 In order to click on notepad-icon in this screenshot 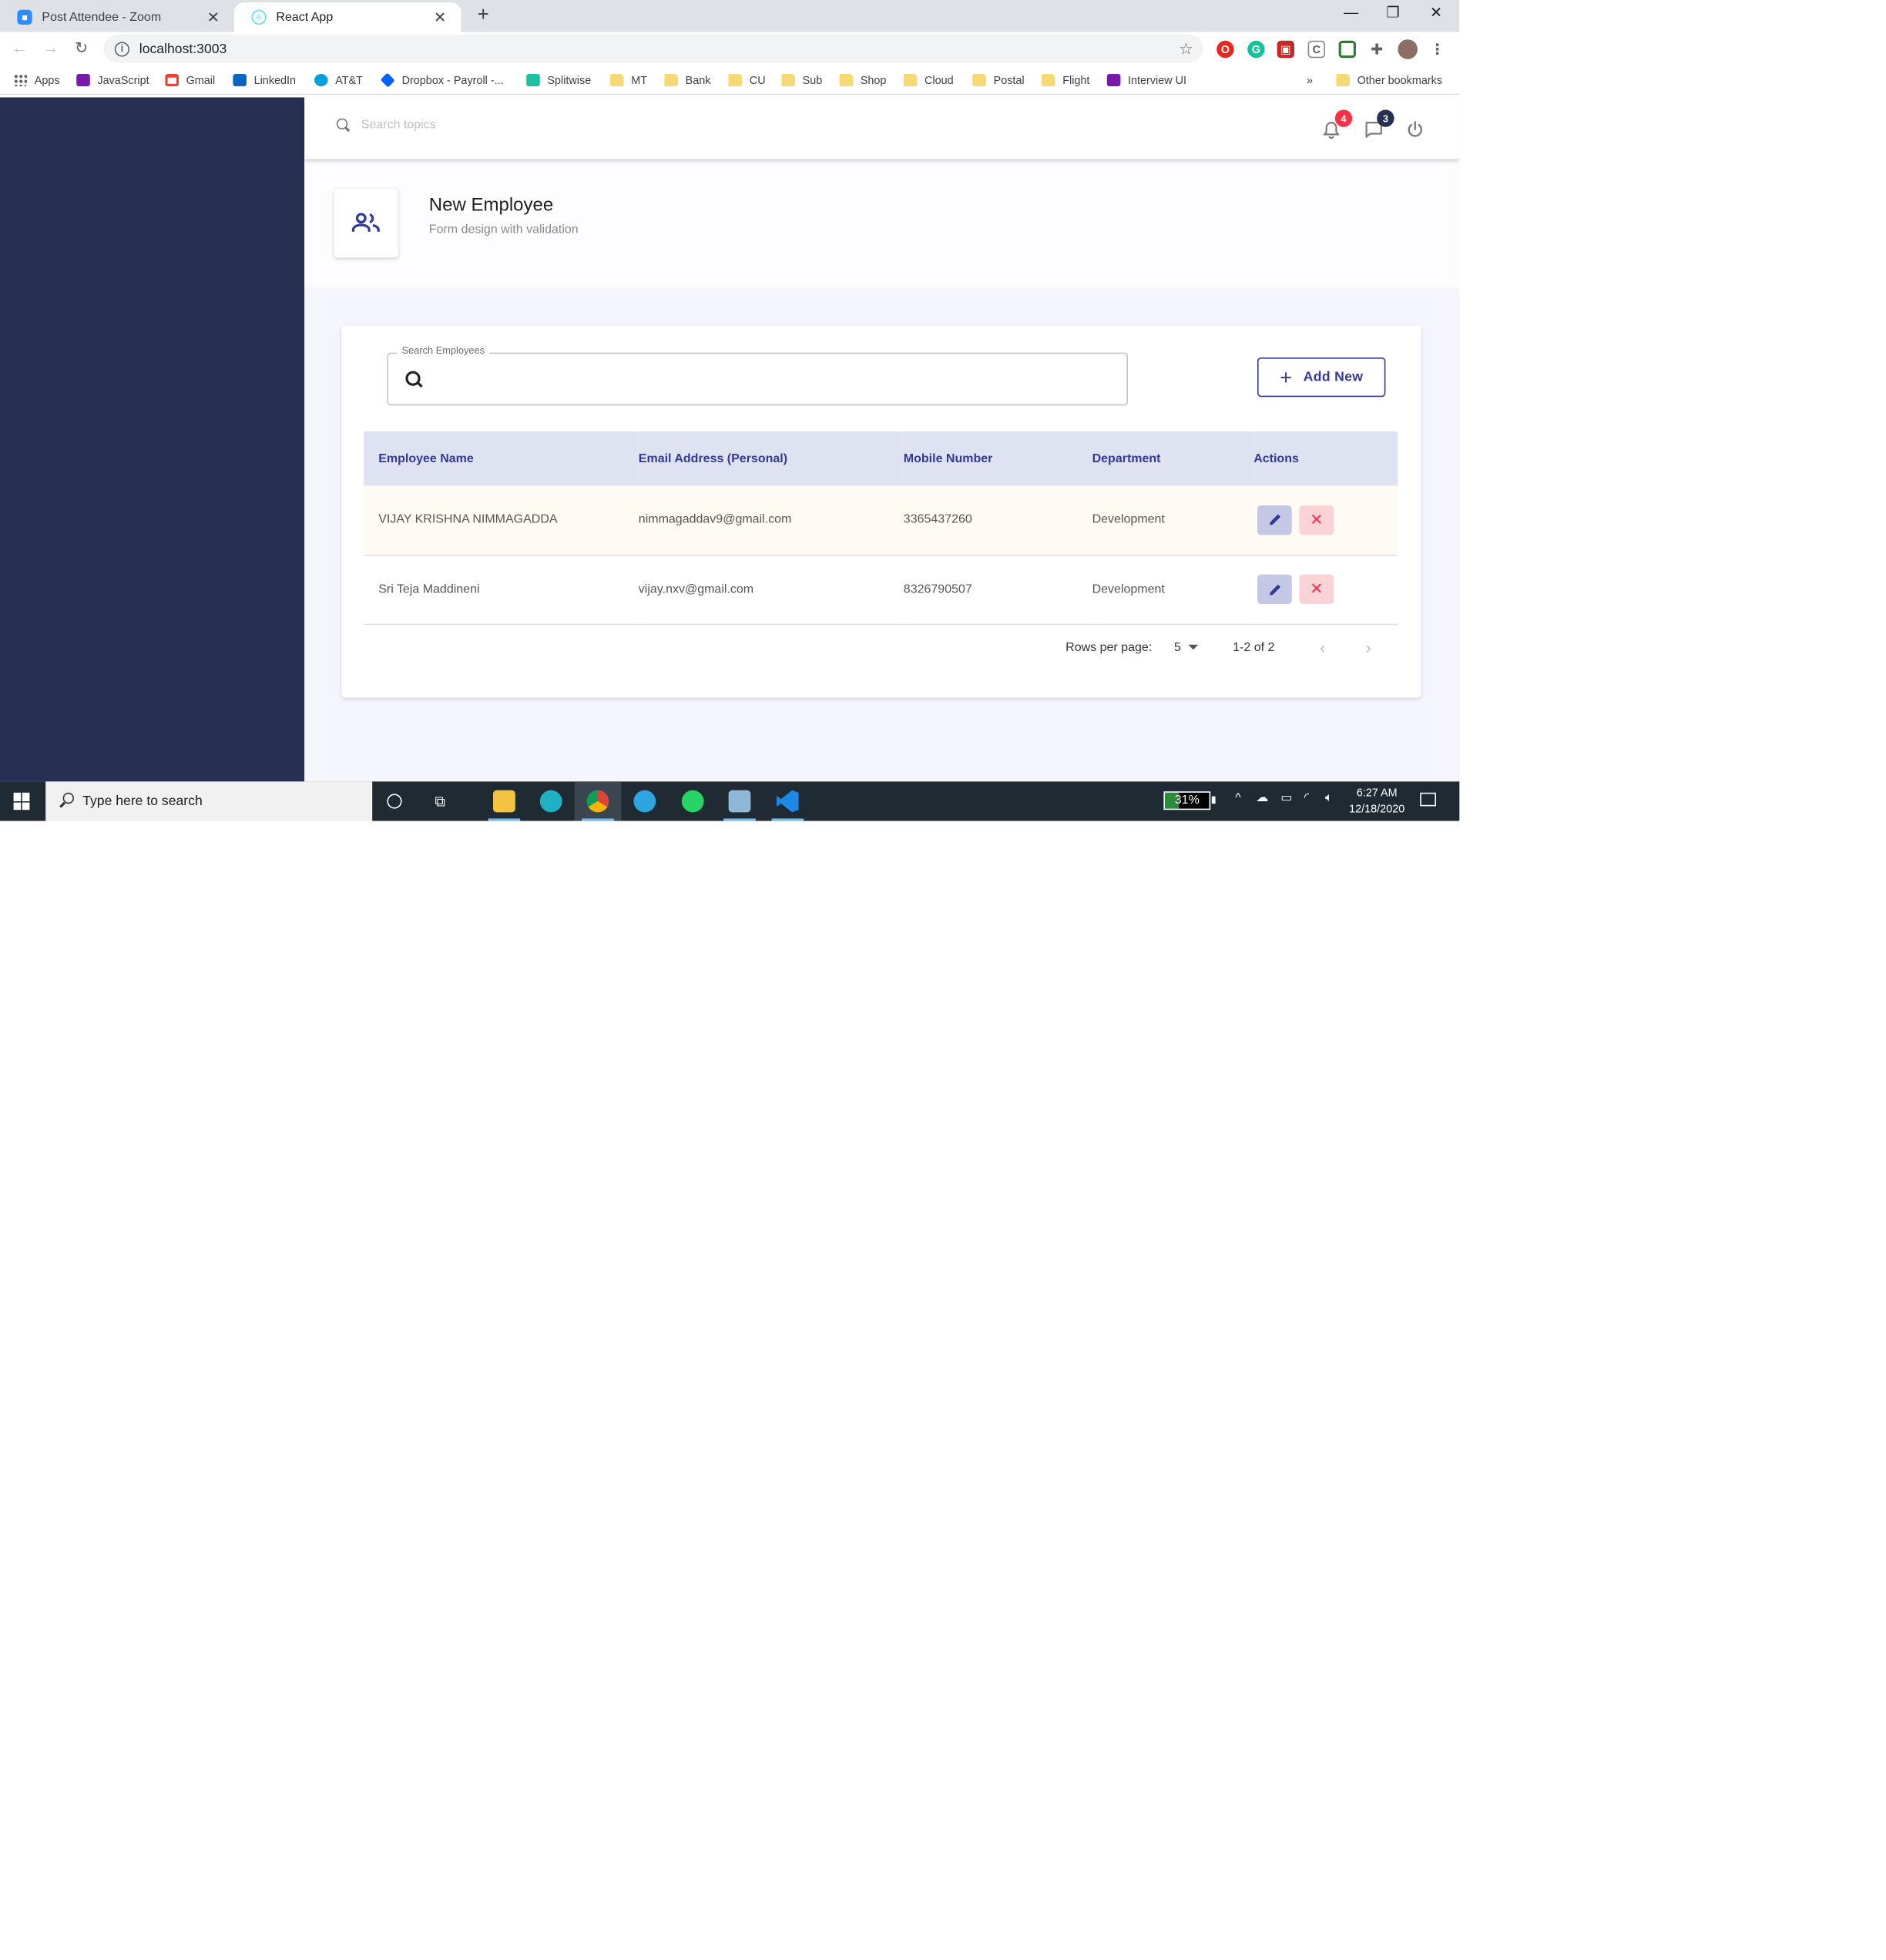, I will do `click(740, 801)`.